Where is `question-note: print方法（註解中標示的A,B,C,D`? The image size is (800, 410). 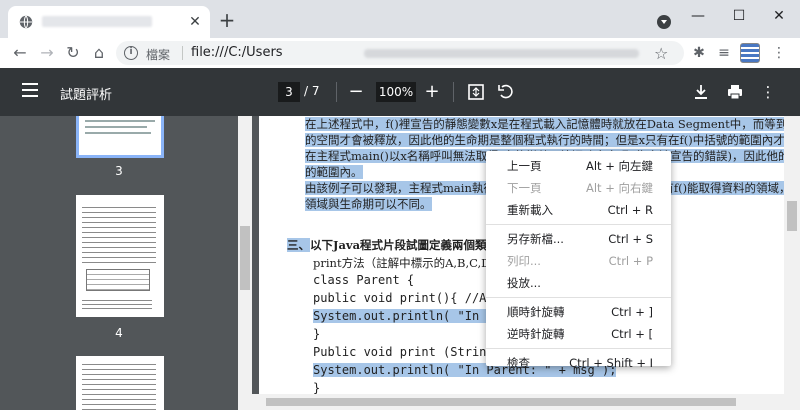 question-note: print方法（註解中標示的A,B,C,D is located at coordinates (402, 263).